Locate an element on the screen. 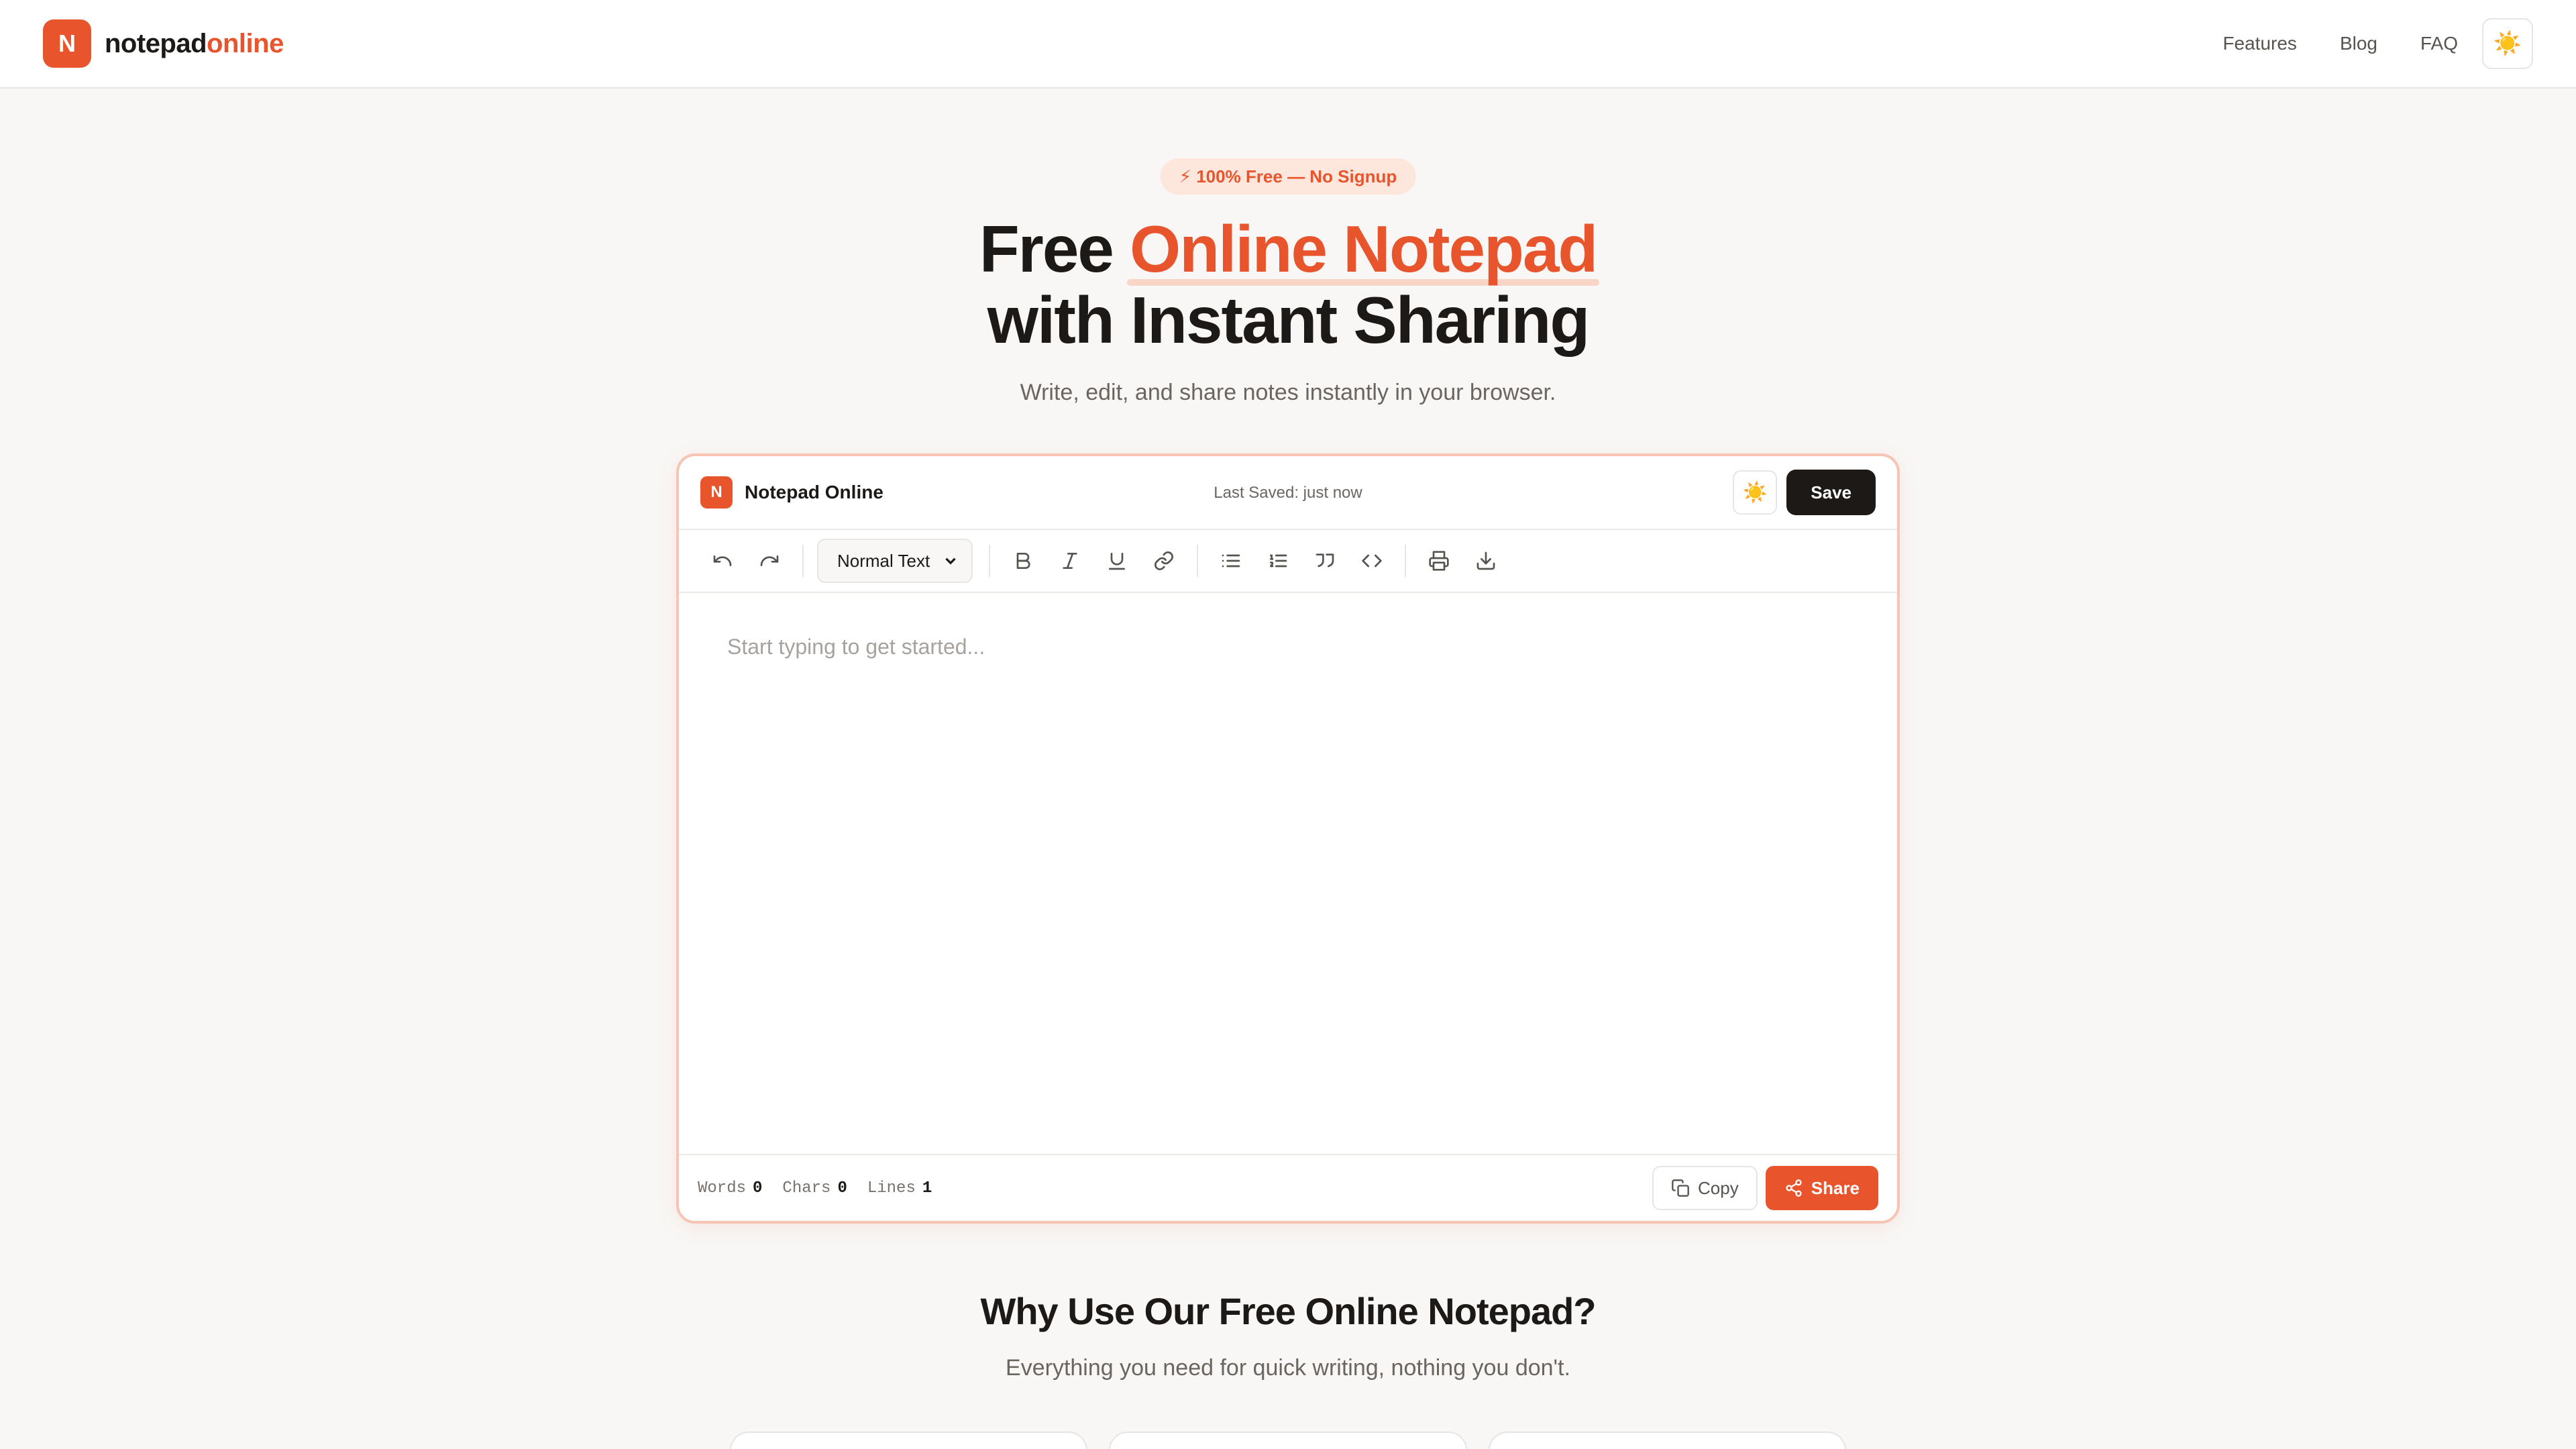 This screenshot has width=2576, height=1449. line-count: Lines 1 is located at coordinates (899, 1188).